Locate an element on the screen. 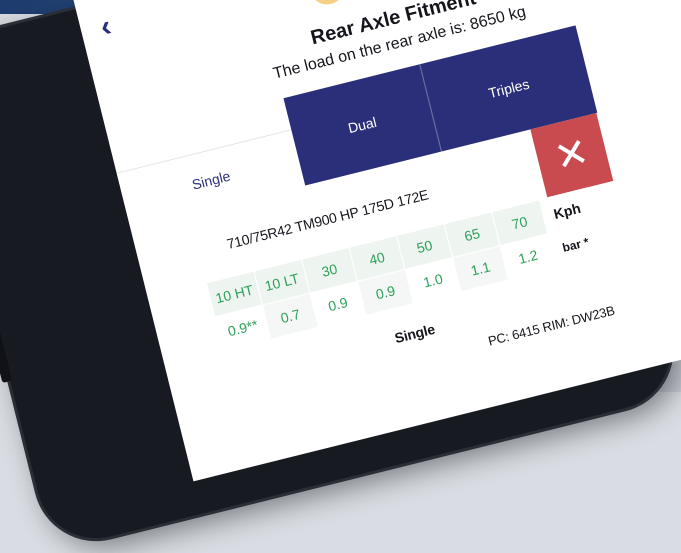 Image resolution: width=681 pixels, height=553 pixels. tab-dual: Dual is located at coordinates (362, 125).